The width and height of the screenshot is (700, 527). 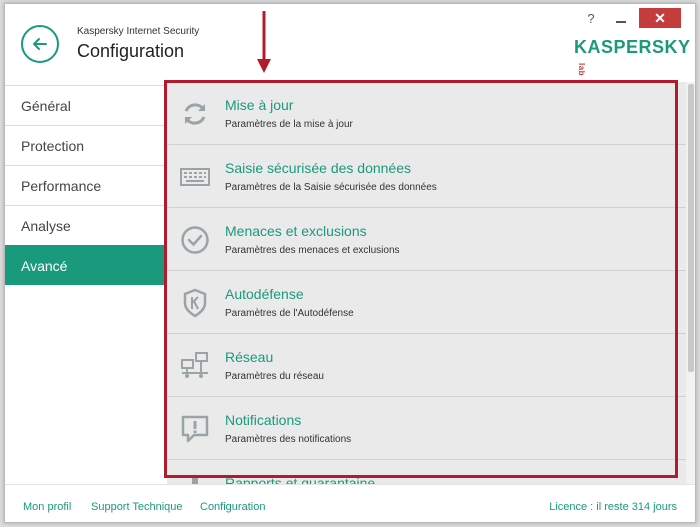 What do you see at coordinates (259, 105) in the screenshot?
I see `setting-title: Mise à jour` at bounding box center [259, 105].